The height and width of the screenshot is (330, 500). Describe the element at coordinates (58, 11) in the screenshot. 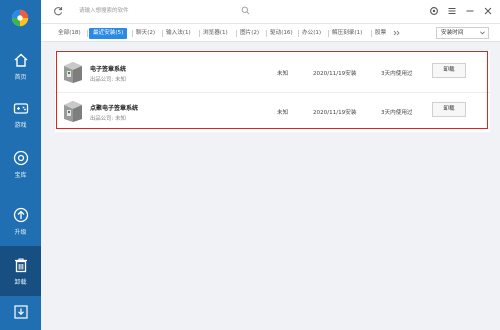

I see `refresh-icon` at that location.